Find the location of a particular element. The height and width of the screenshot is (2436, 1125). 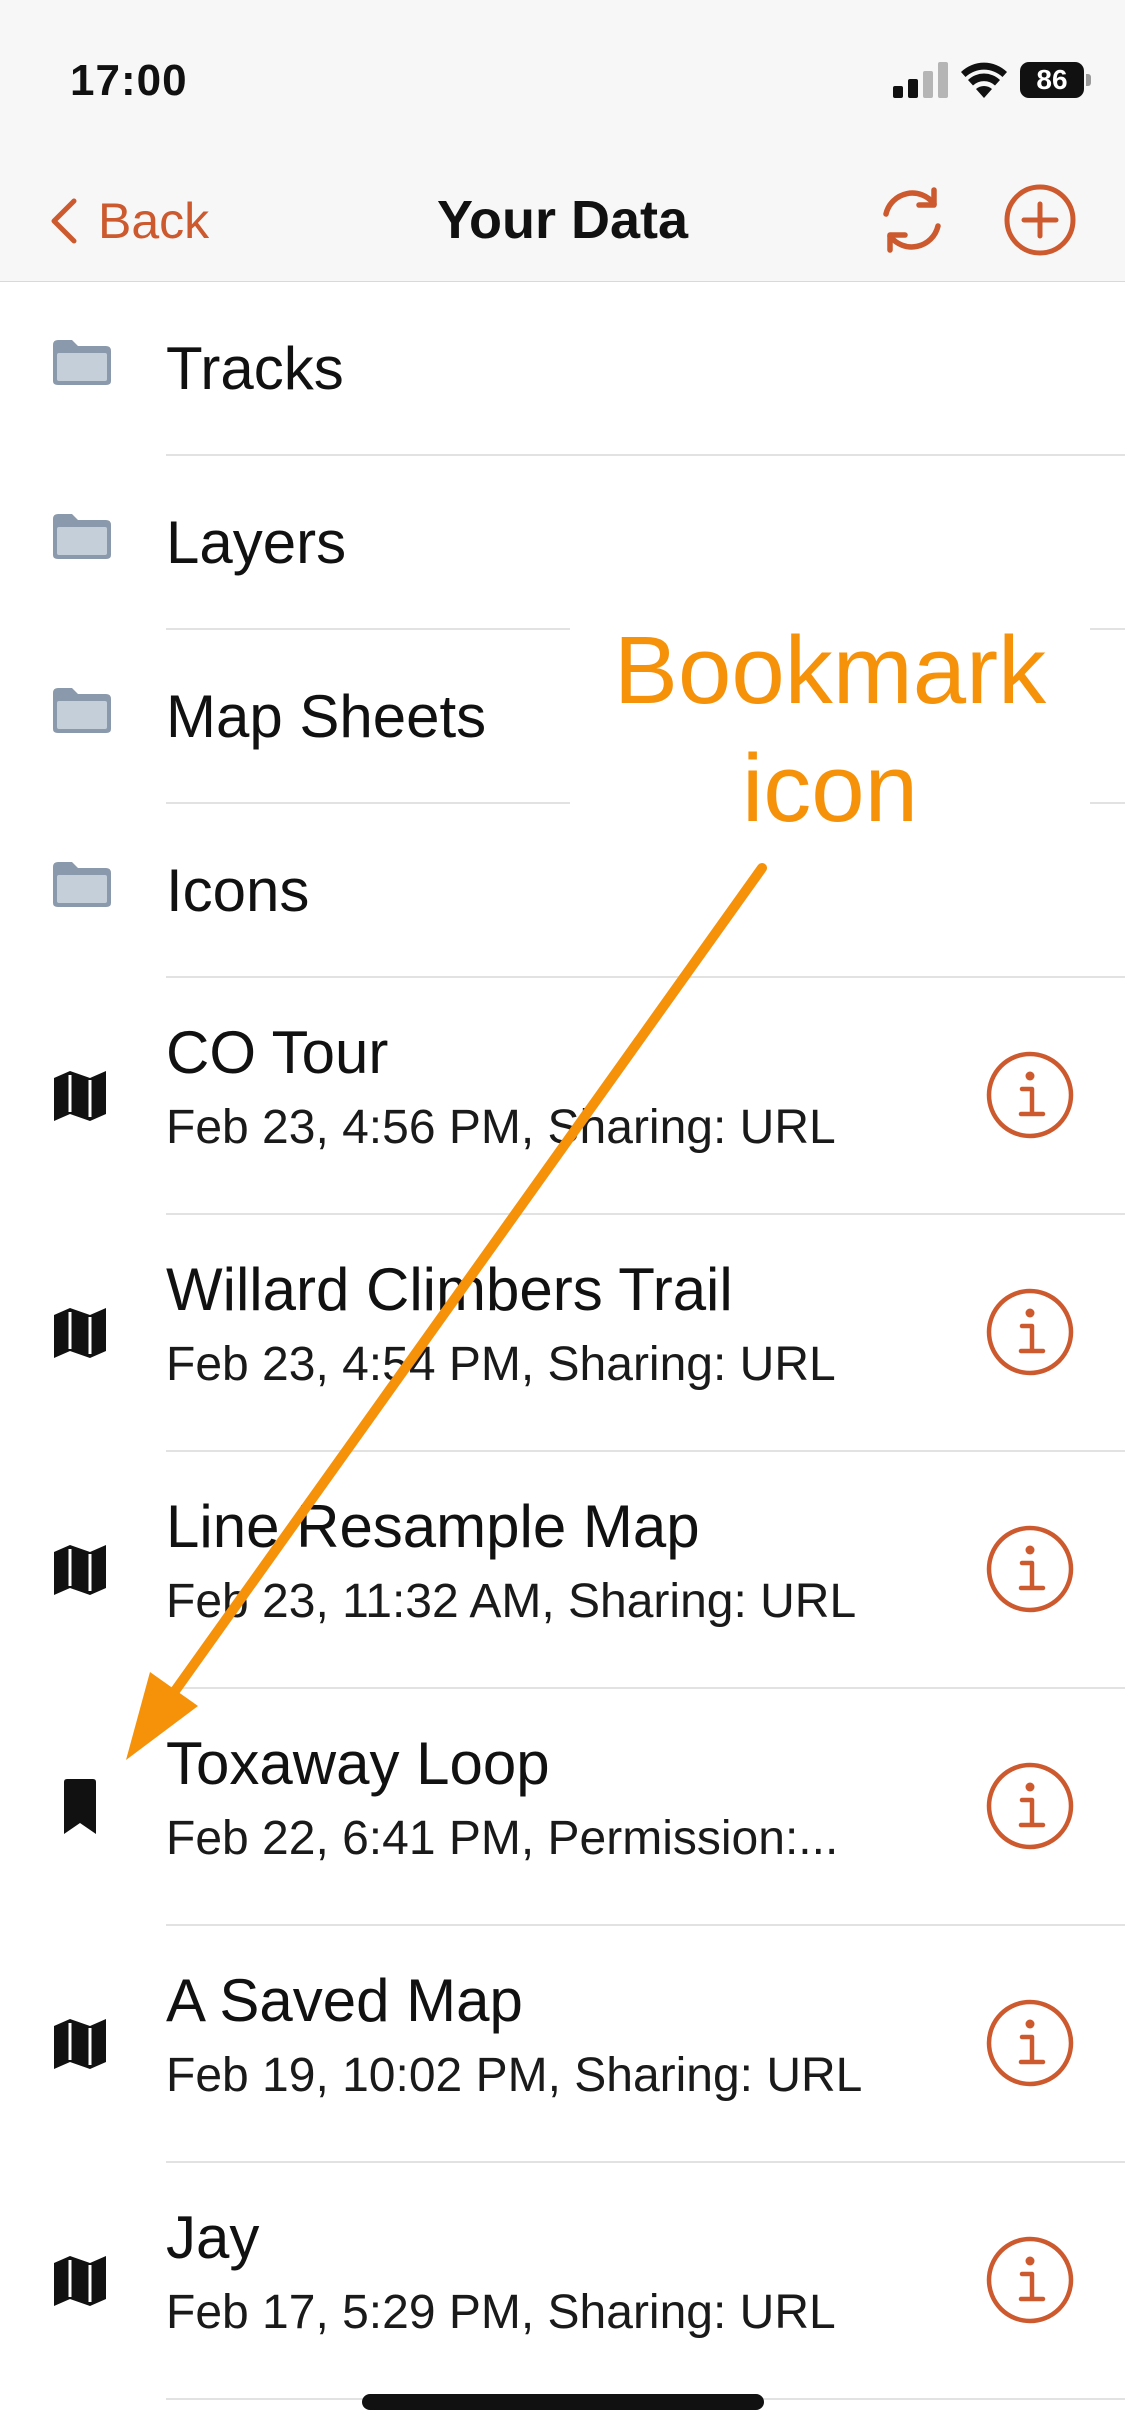

wifi-icon is located at coordinates (984, 80).